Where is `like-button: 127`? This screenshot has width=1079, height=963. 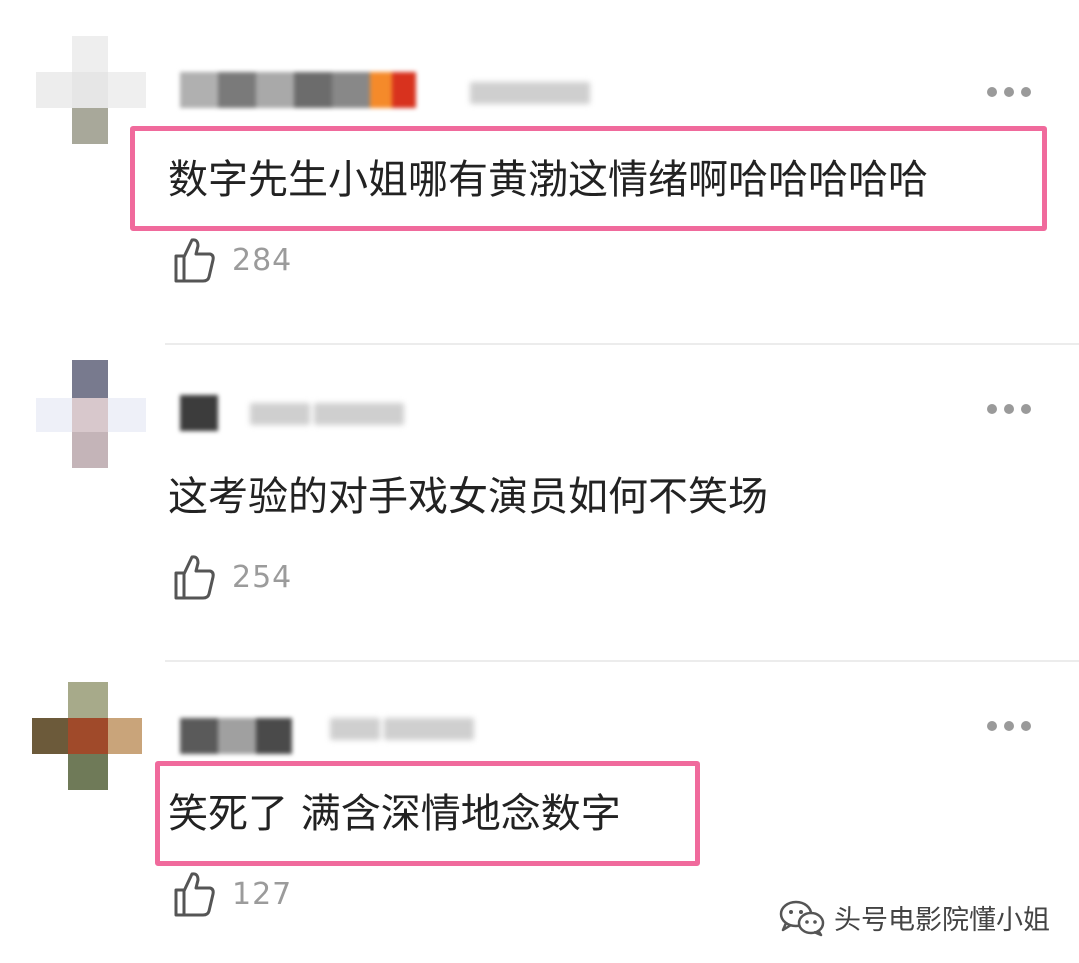 like-button: 127 is located at coordinates (232, 894).